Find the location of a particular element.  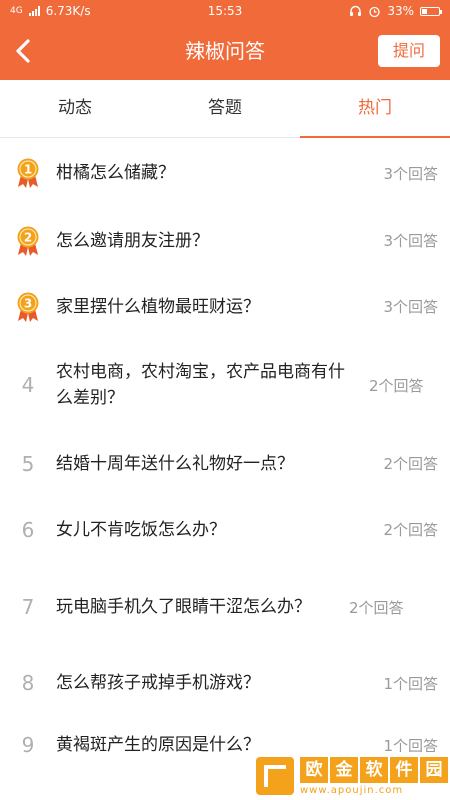

watermark-url: www.apoujin.com is located at coordinates (352, 790).